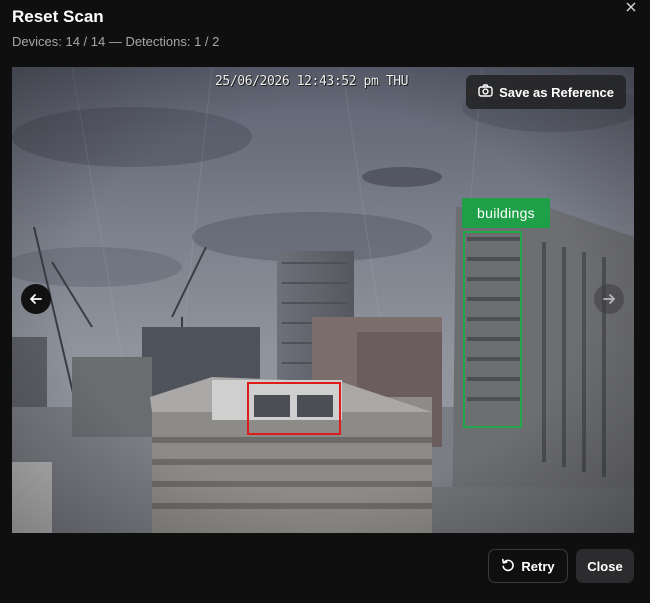  I want to click on previous-image-button, so click(36, 299).